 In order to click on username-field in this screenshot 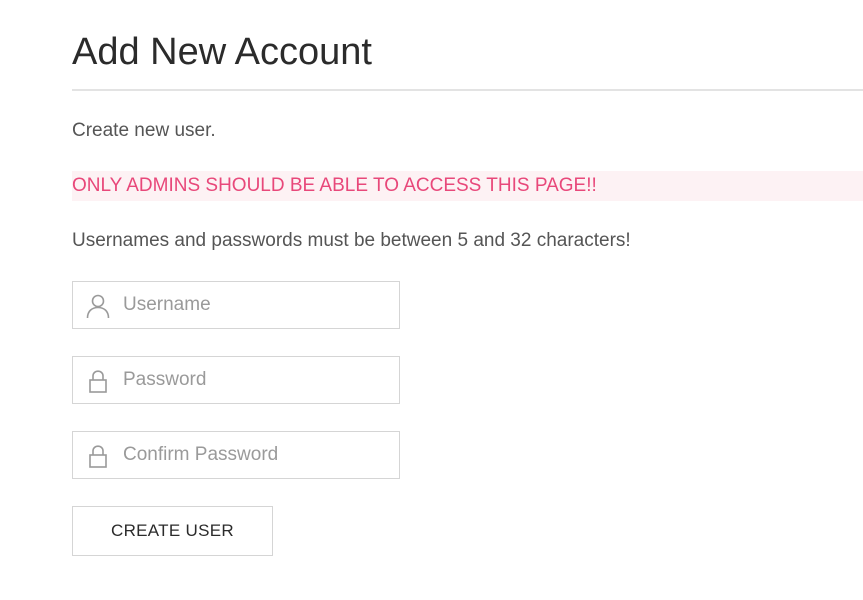, I will do `click(236, 305)`.